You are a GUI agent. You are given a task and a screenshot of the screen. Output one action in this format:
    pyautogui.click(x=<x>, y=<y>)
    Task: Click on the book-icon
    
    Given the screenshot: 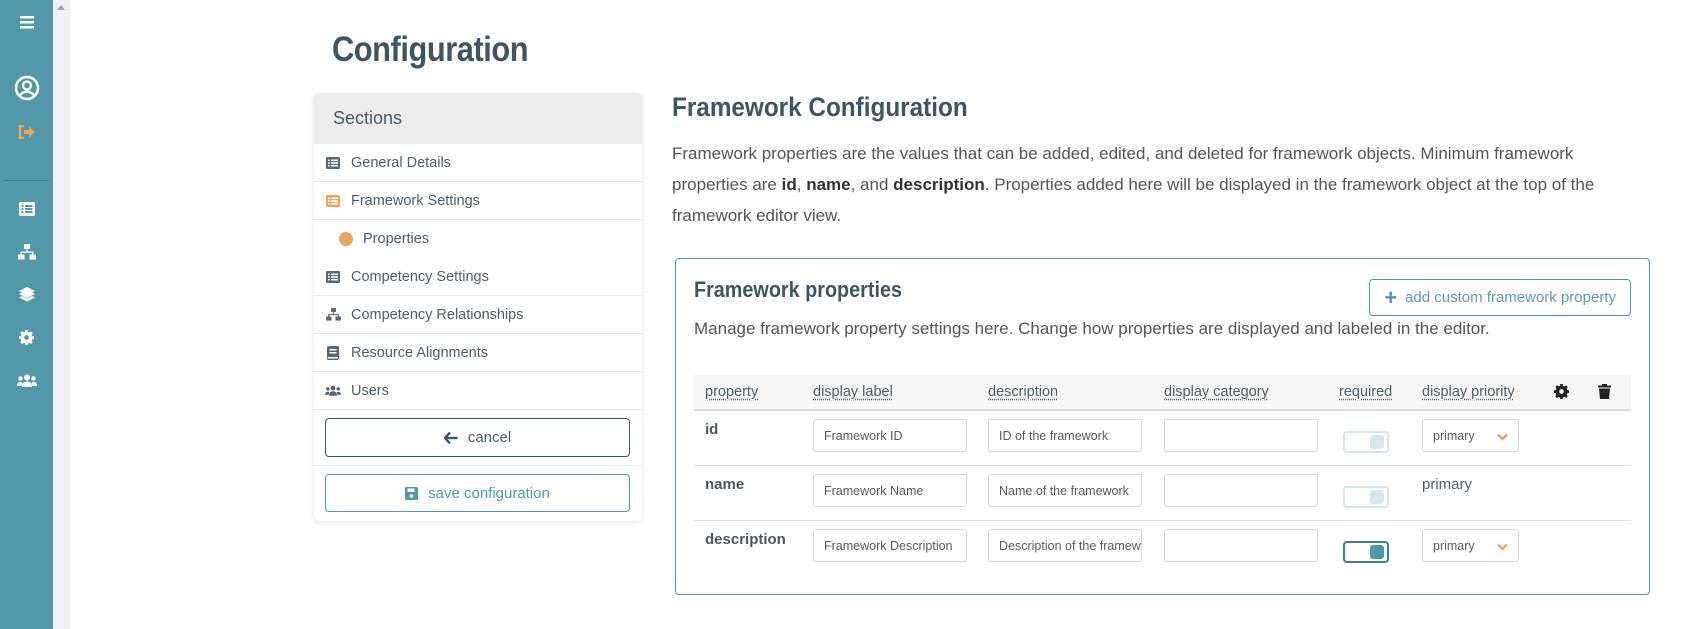 What is the action you would take?
    pyautogui.click(x=333, y=352)
    